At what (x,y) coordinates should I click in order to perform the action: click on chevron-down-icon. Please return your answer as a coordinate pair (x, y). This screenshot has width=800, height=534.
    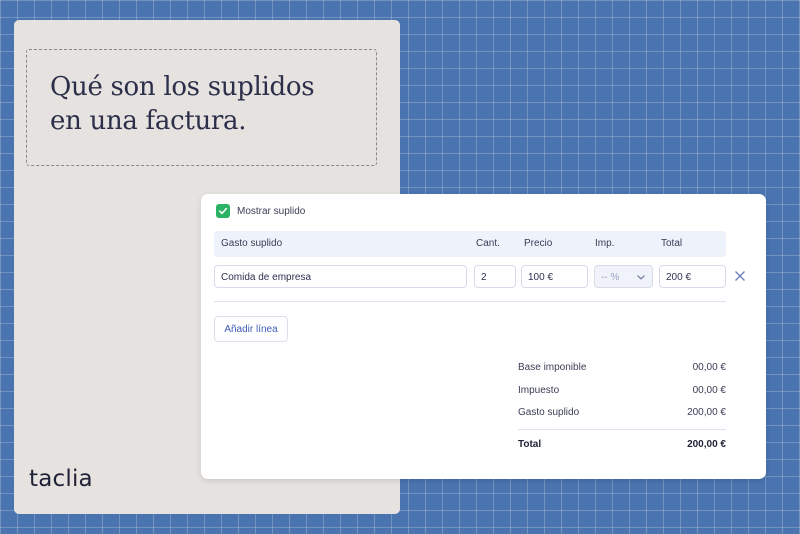
    Looking at the image, I should click on (641, 277).